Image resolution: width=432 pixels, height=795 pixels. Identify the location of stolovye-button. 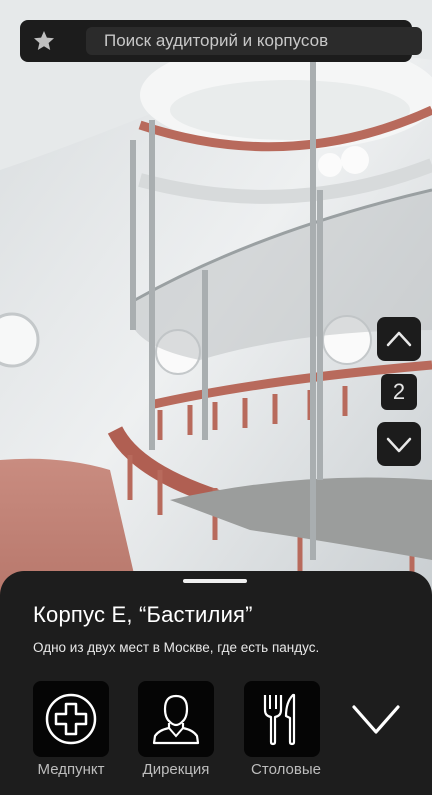
(282, 719).